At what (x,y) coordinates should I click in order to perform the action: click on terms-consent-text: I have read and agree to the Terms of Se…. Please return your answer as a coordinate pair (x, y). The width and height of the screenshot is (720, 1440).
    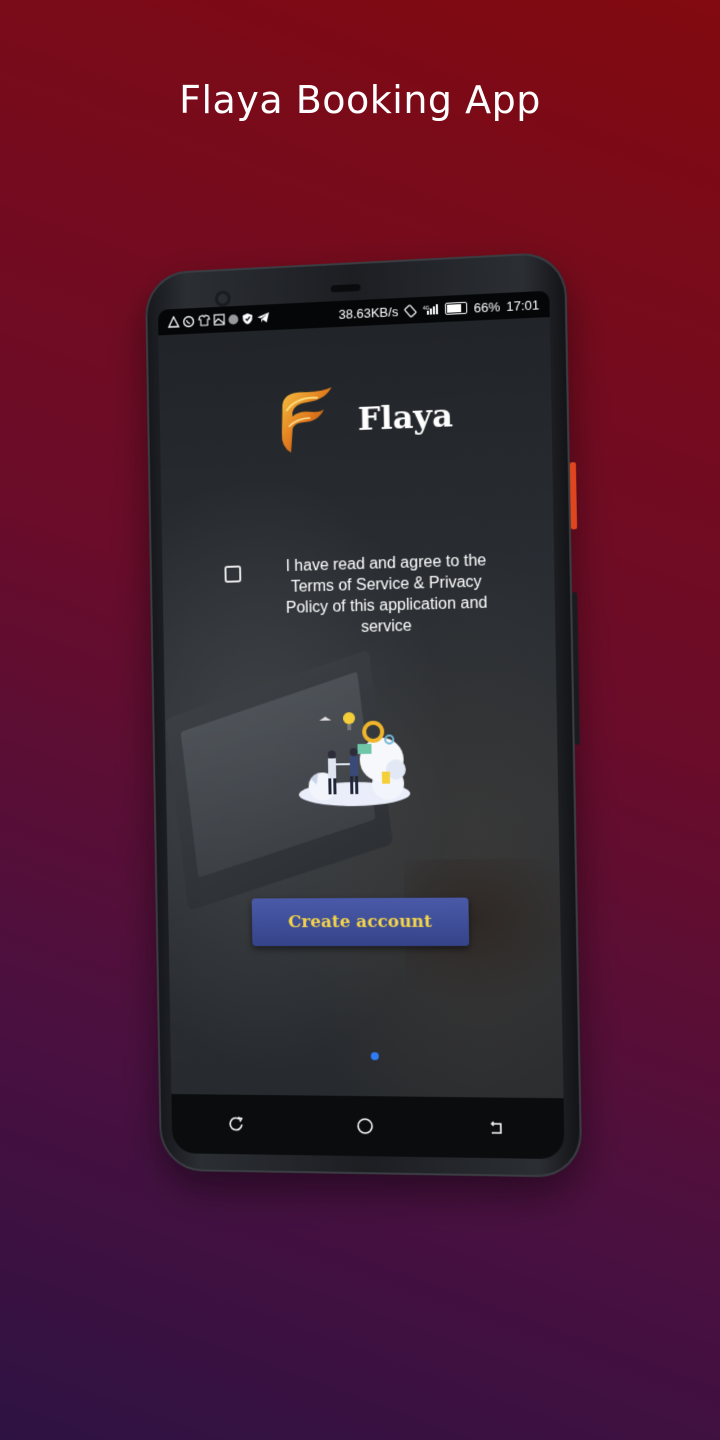
    Looking at the image, I should click on (386, 594).